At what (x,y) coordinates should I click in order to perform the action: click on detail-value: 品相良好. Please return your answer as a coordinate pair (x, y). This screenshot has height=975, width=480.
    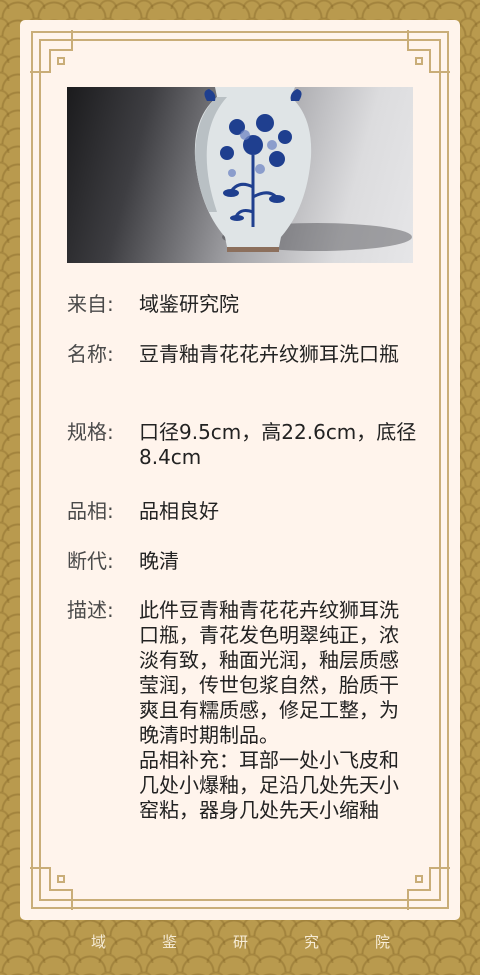
    Looking at the image, I should click on (179, 511).